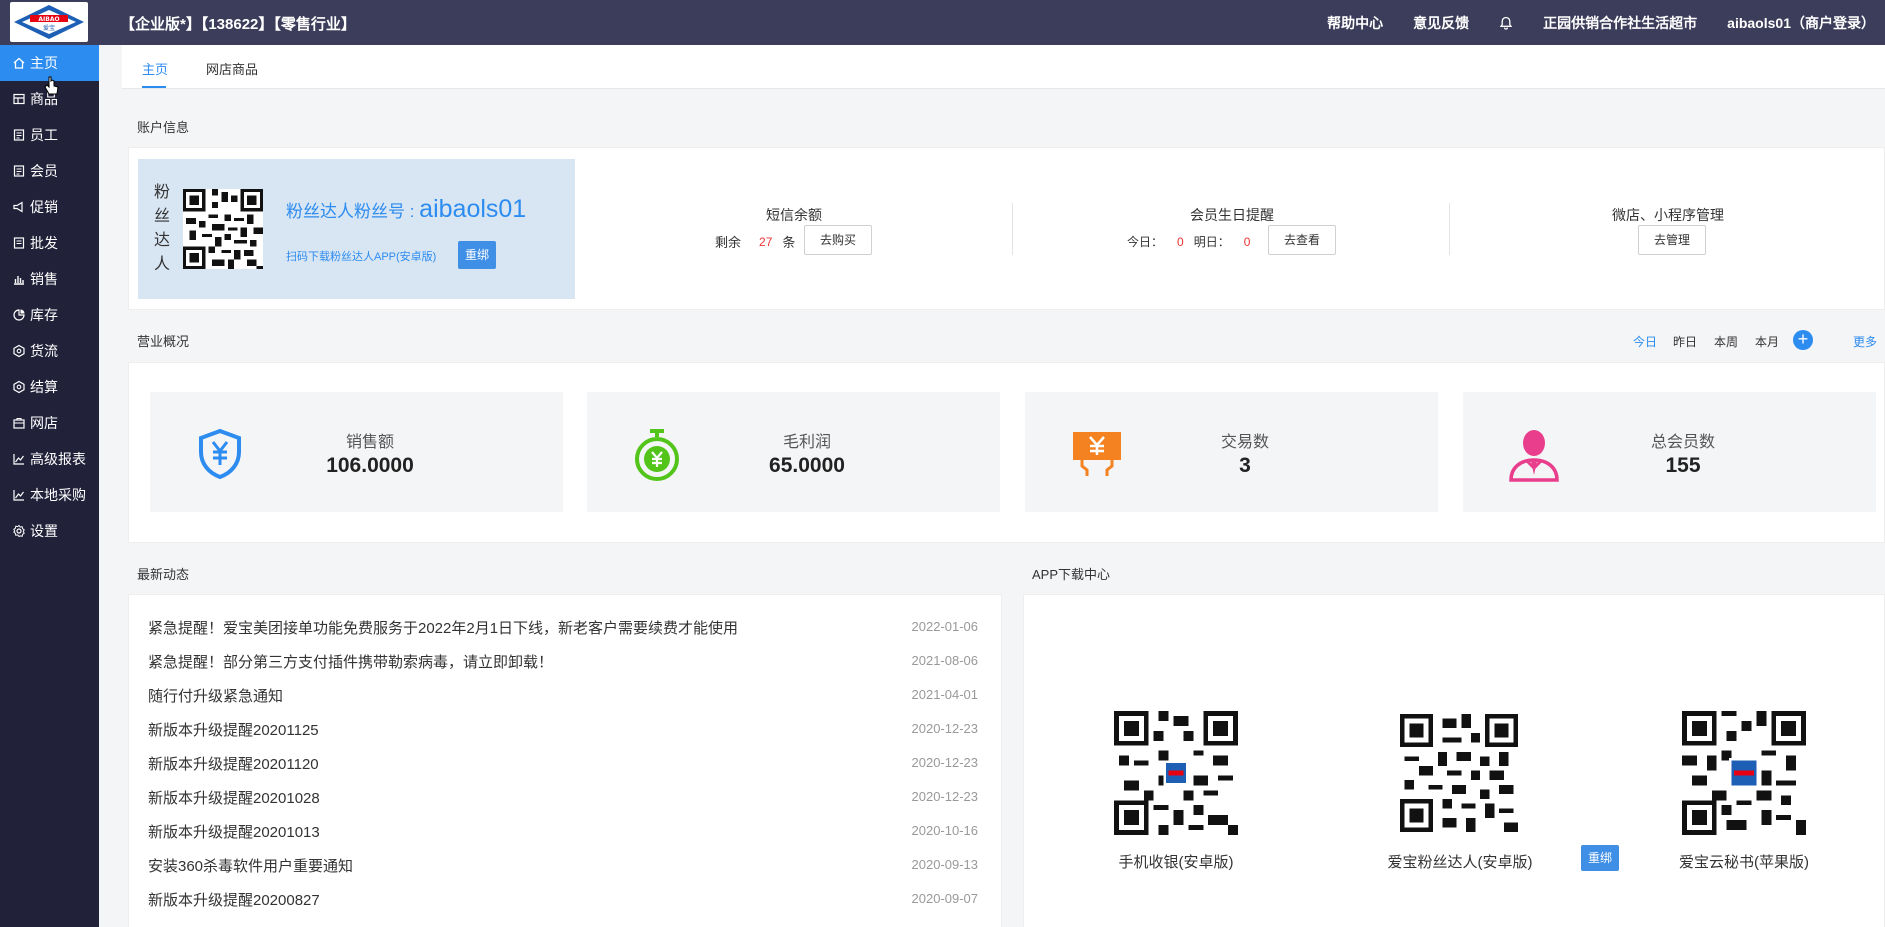 This screenshot has width=1885, height=927. Describe the element at coordinates (1355, 23) in the screenshot. I see `help-center-link: 帮助中心` at that location.